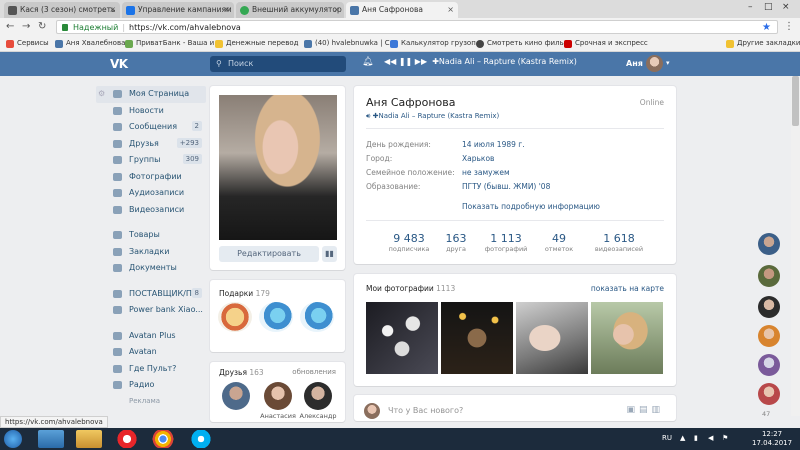 The height and width of the screenshot is (450, 800). Describe the element at coordinates (766, 414) in the screenshot. I see `fast-chat-count: 47` at that location.